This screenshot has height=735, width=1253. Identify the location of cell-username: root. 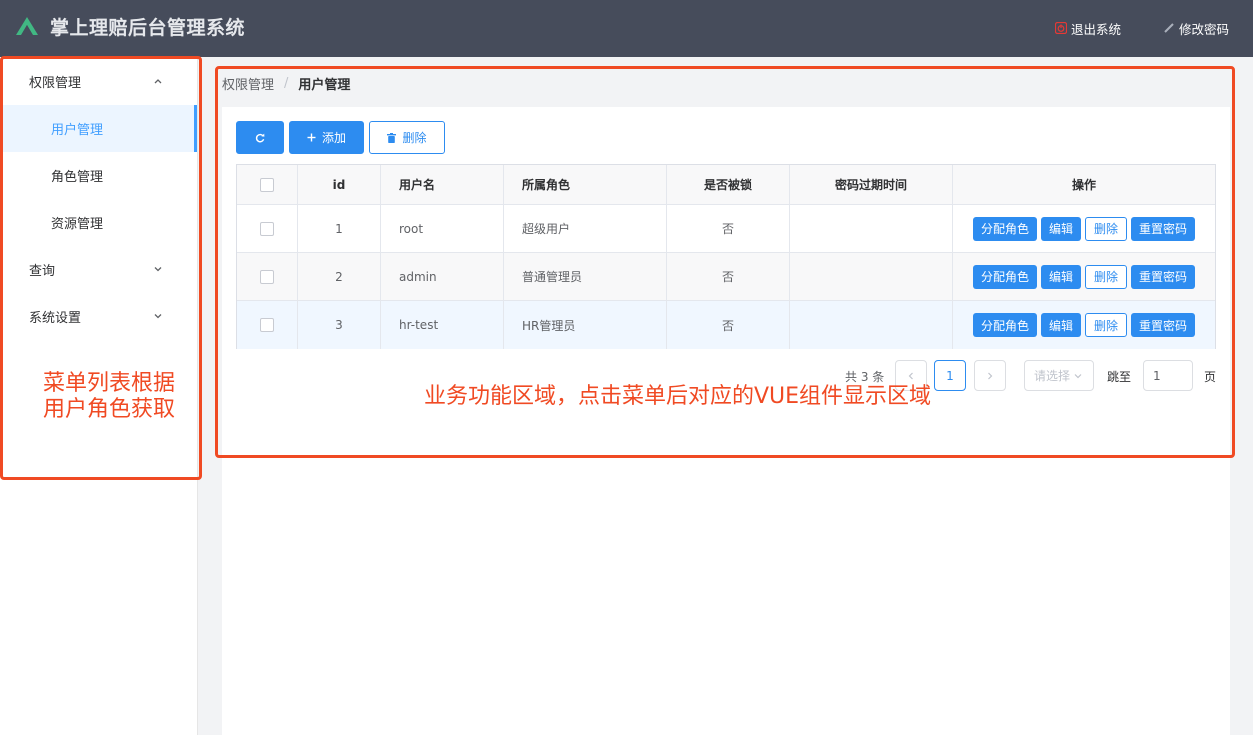
(442, 228).